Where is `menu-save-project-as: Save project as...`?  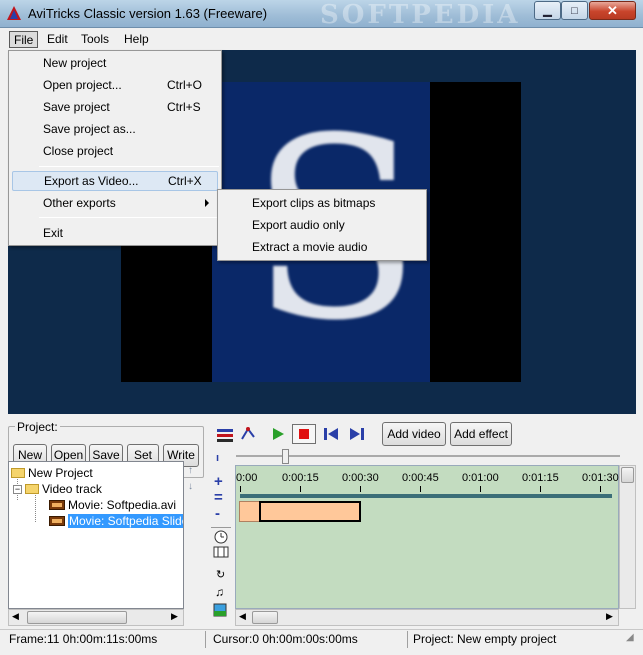 menu-save-project-as: Save project as... is located at coordinates (115, 129).